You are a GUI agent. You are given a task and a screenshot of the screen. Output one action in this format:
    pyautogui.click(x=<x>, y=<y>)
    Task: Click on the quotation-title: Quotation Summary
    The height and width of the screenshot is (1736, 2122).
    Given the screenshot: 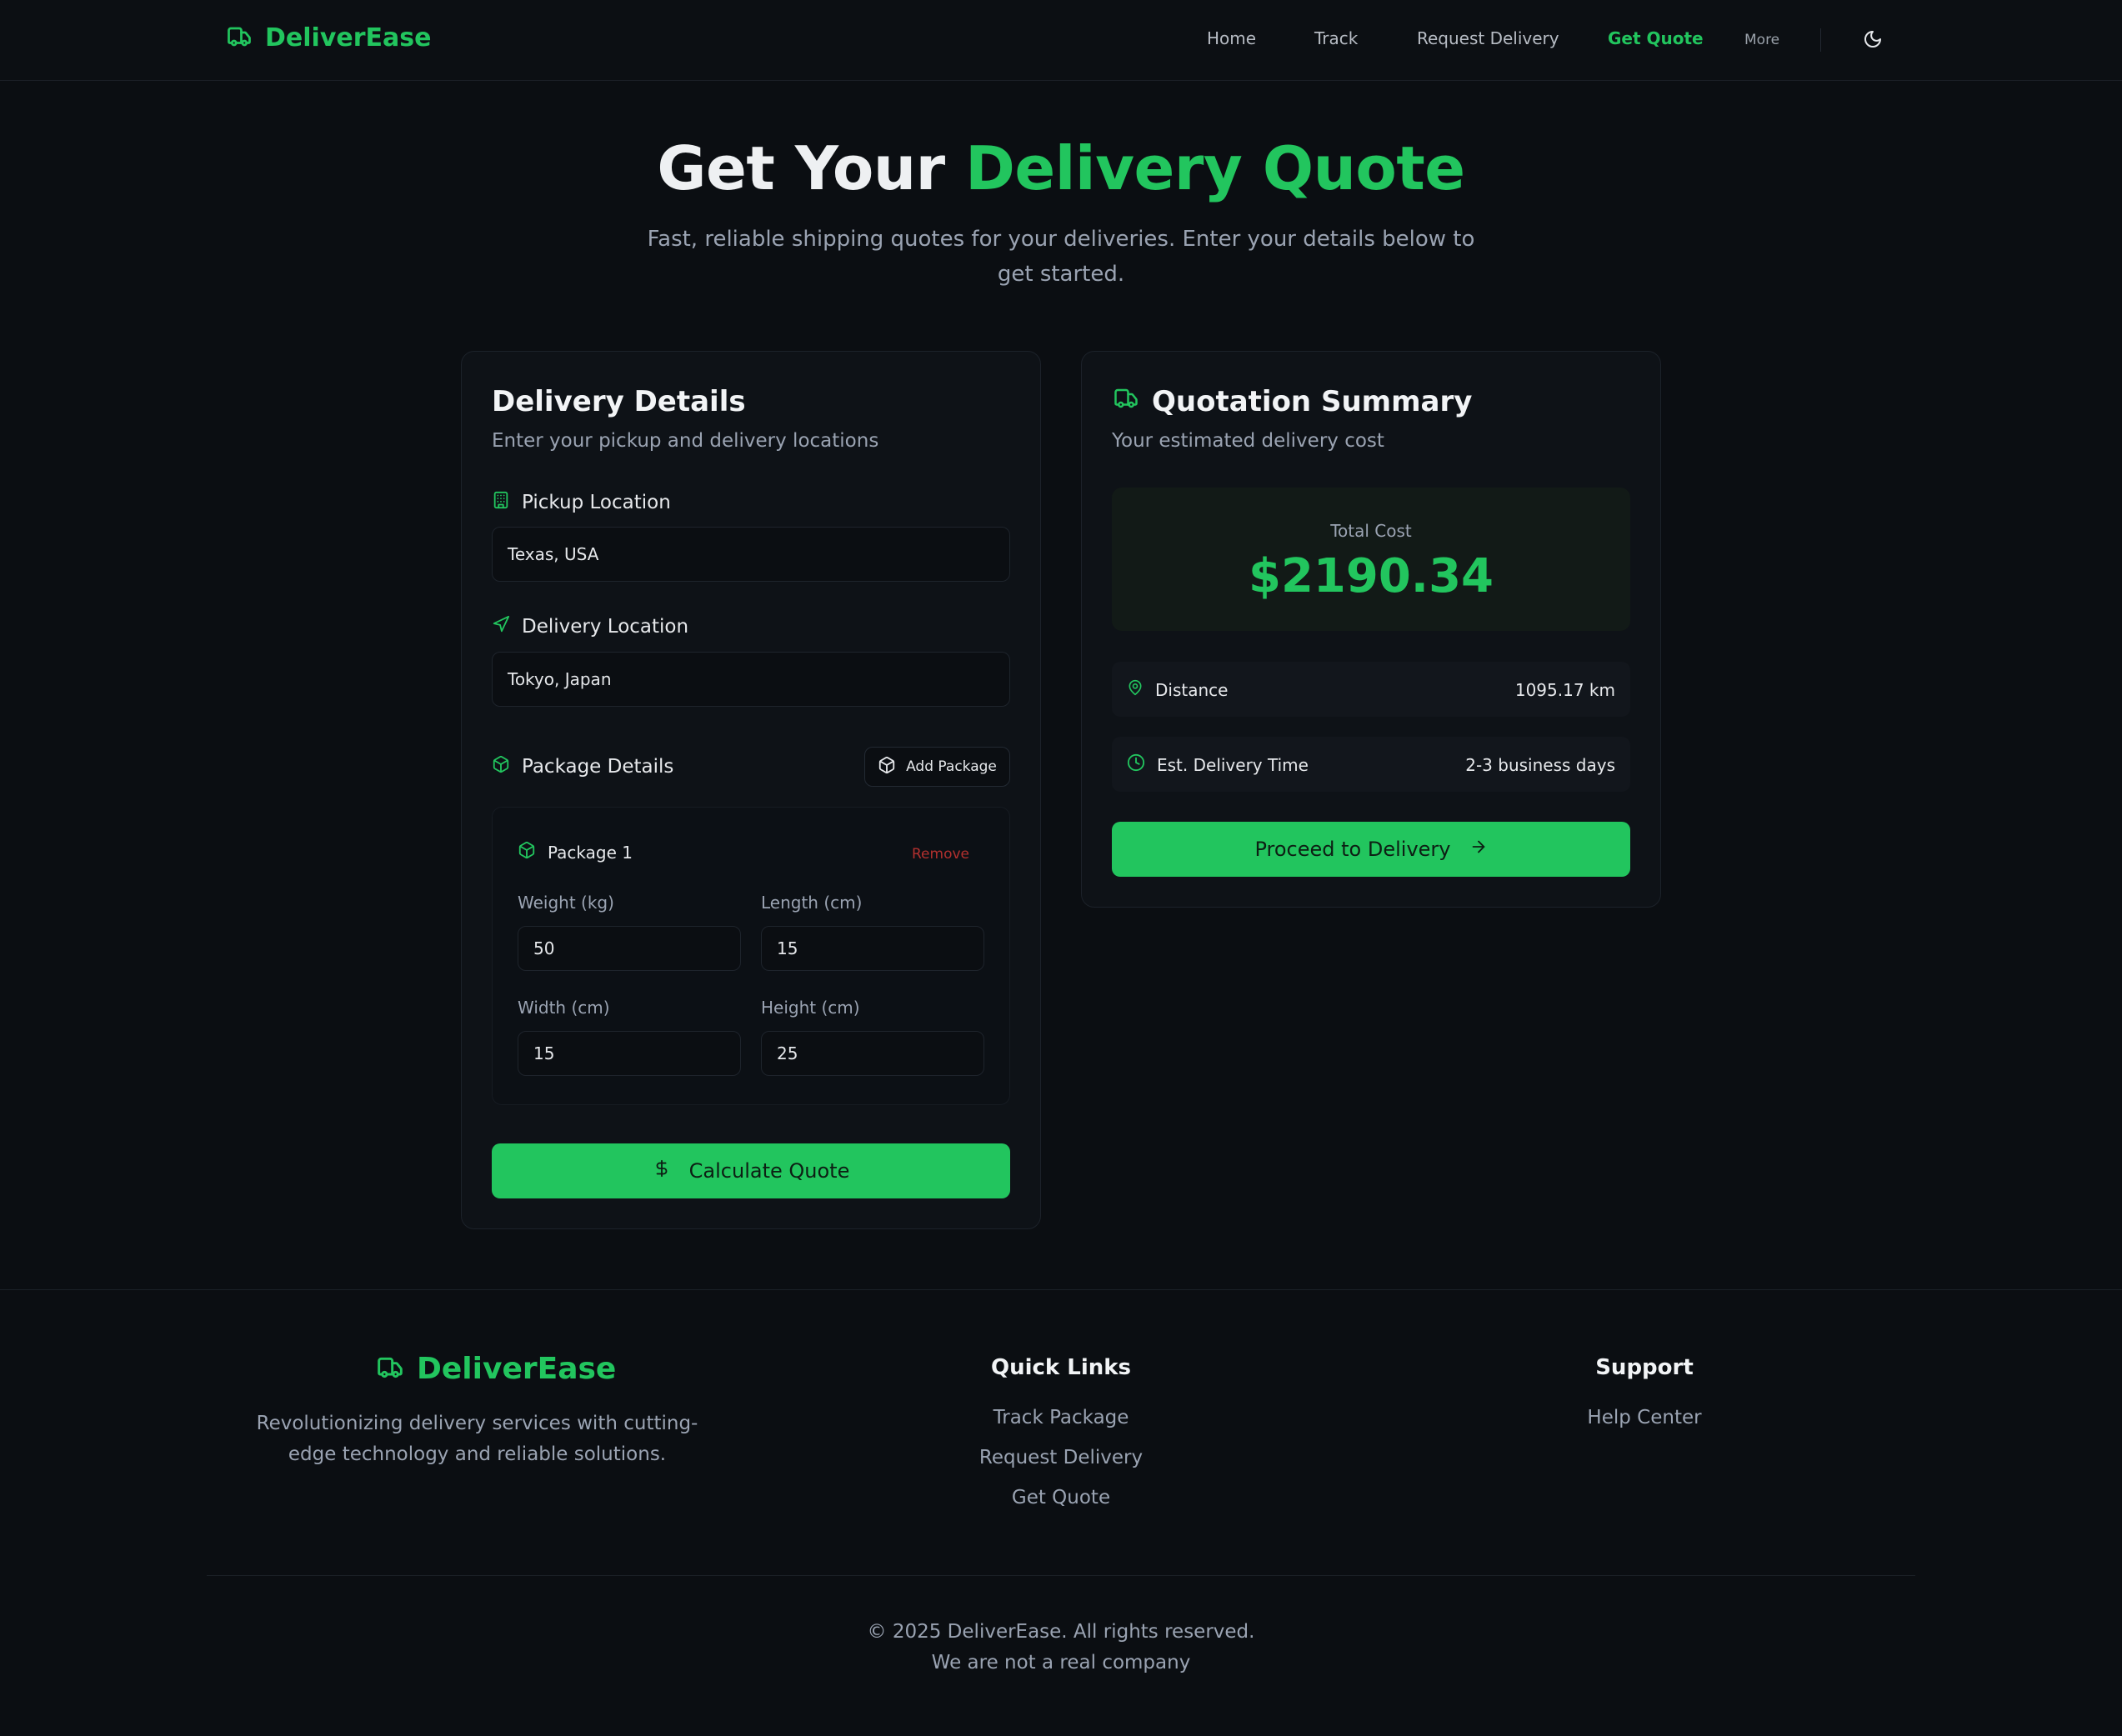 What is the action you would take?
    pyautogui.click(x=1292, y=401)
    